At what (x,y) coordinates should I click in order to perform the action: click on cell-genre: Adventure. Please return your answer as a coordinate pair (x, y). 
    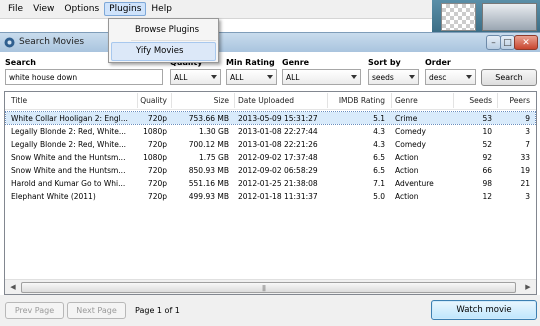
    Looking at the image, I should click on (414, 183).